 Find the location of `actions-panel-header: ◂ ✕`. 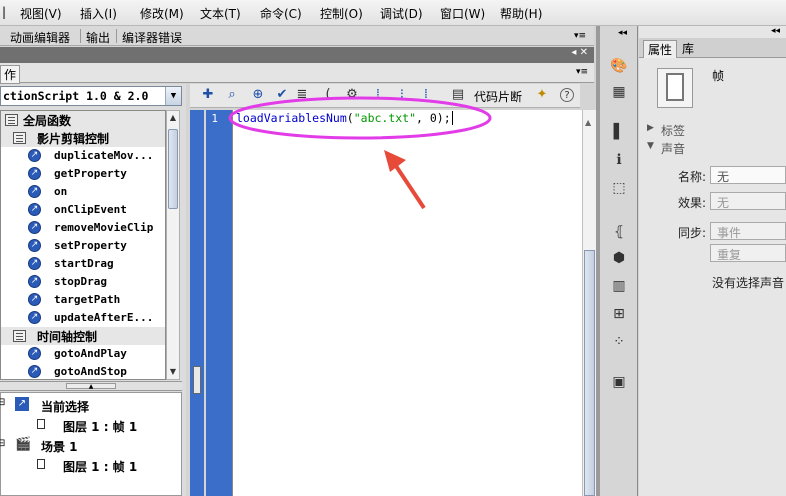

actions-panel-header: ◂ ✕ is located at coordinates (297, 55).